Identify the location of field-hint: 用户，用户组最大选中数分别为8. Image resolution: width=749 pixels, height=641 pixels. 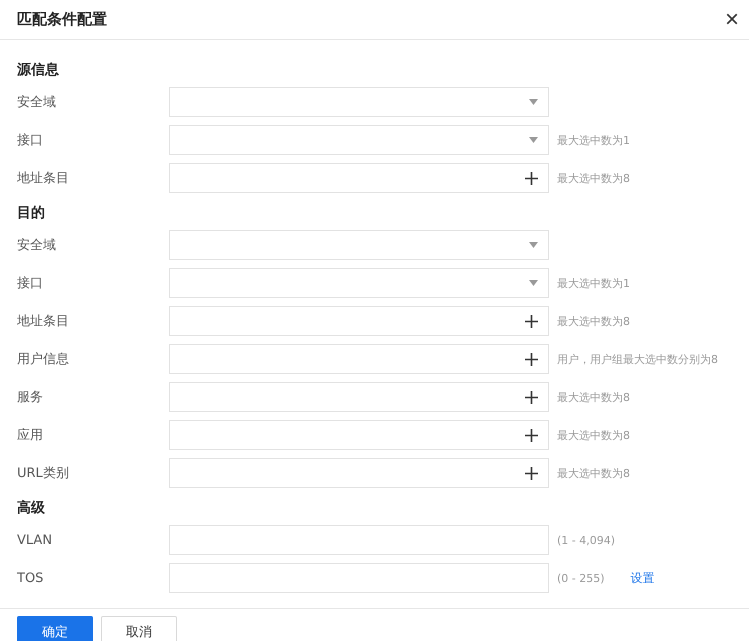
(637, 359).